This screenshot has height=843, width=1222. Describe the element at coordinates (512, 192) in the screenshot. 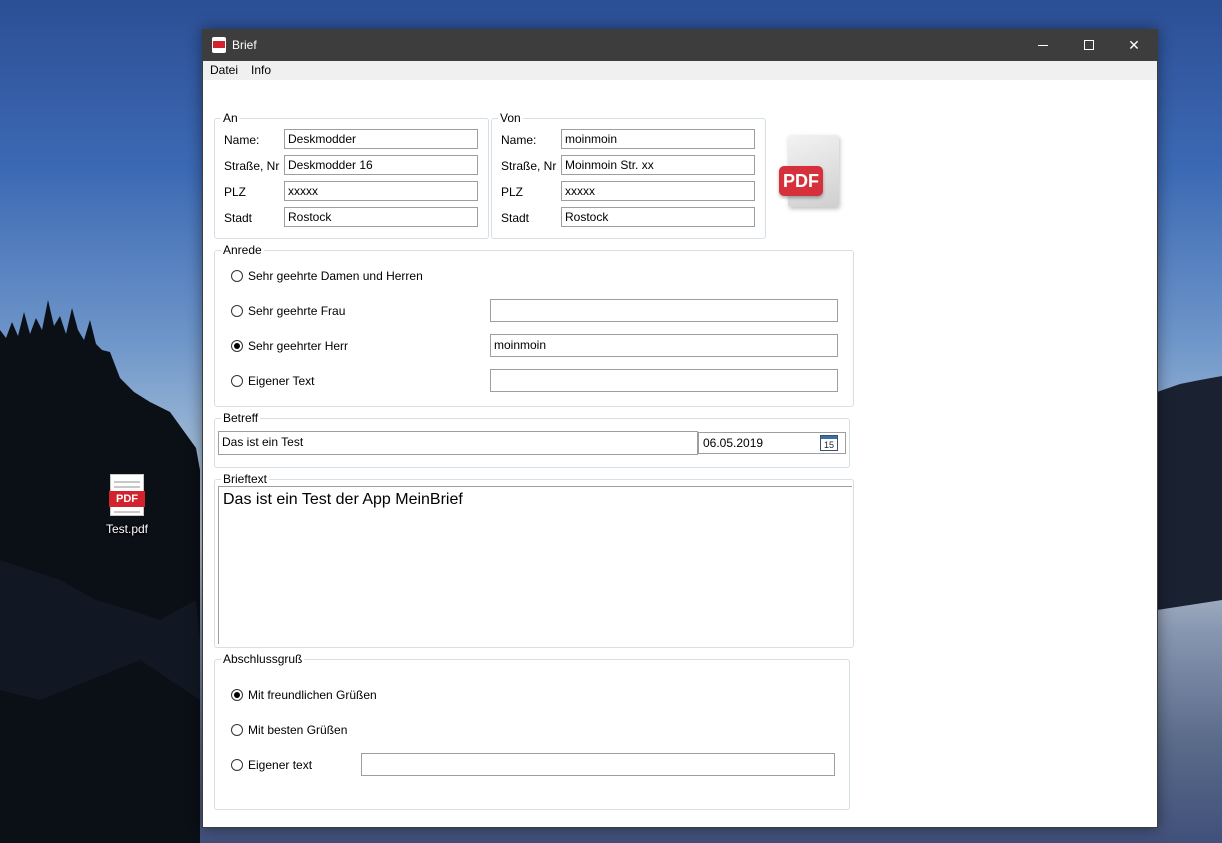

I see `von-plz-label: PLZ` at that location.